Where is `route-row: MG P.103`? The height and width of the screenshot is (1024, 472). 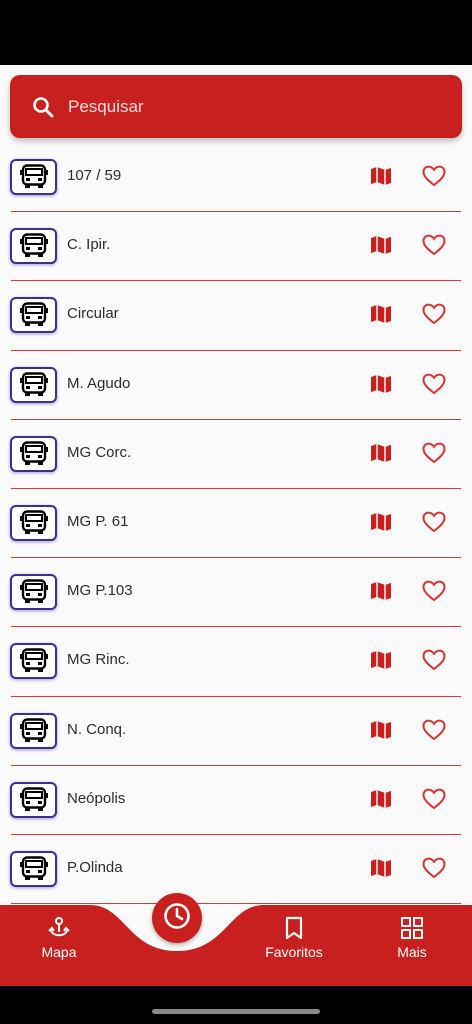
route-row: MG P.103 is located at coordinates (236, 593).